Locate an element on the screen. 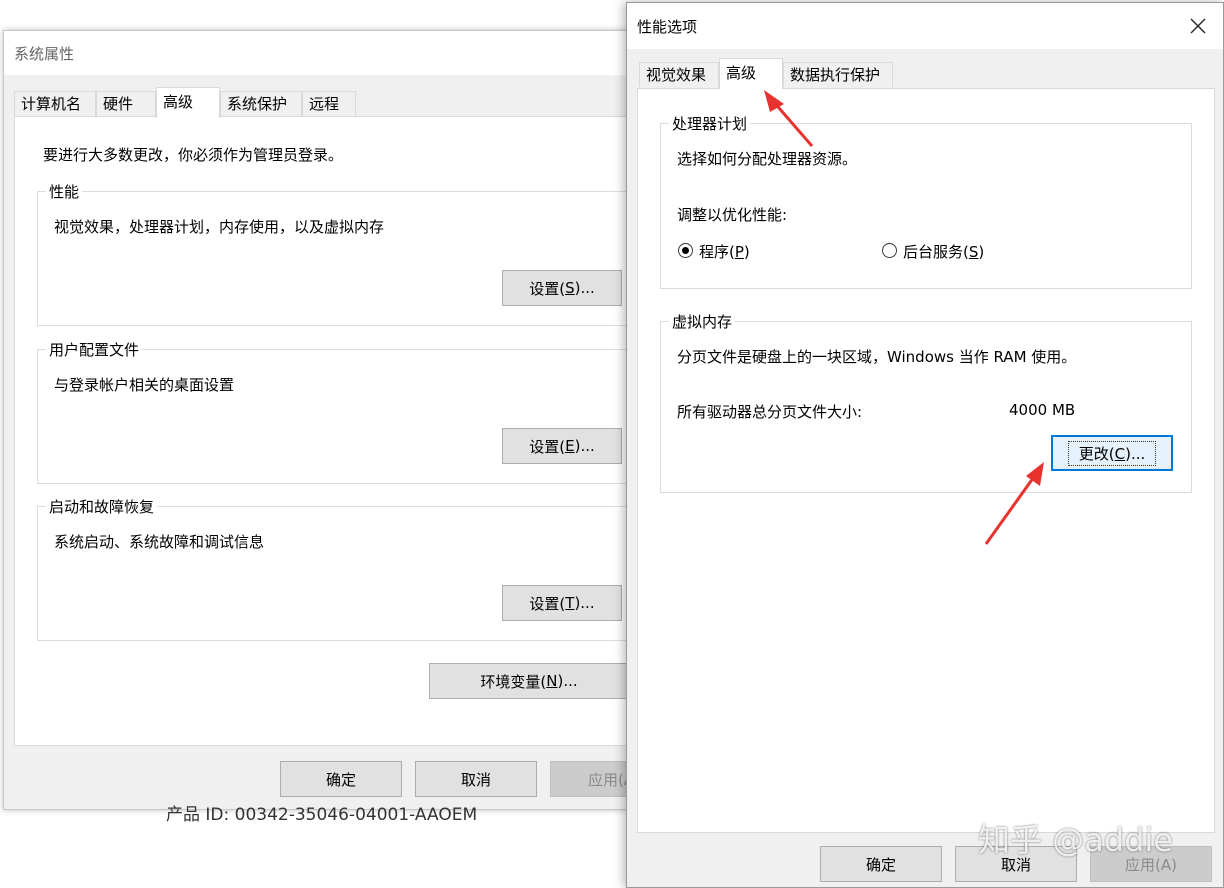 This screenshot has height=888, width=1224. sys-ok-button: 确定 is located at coordinates (341, 779).